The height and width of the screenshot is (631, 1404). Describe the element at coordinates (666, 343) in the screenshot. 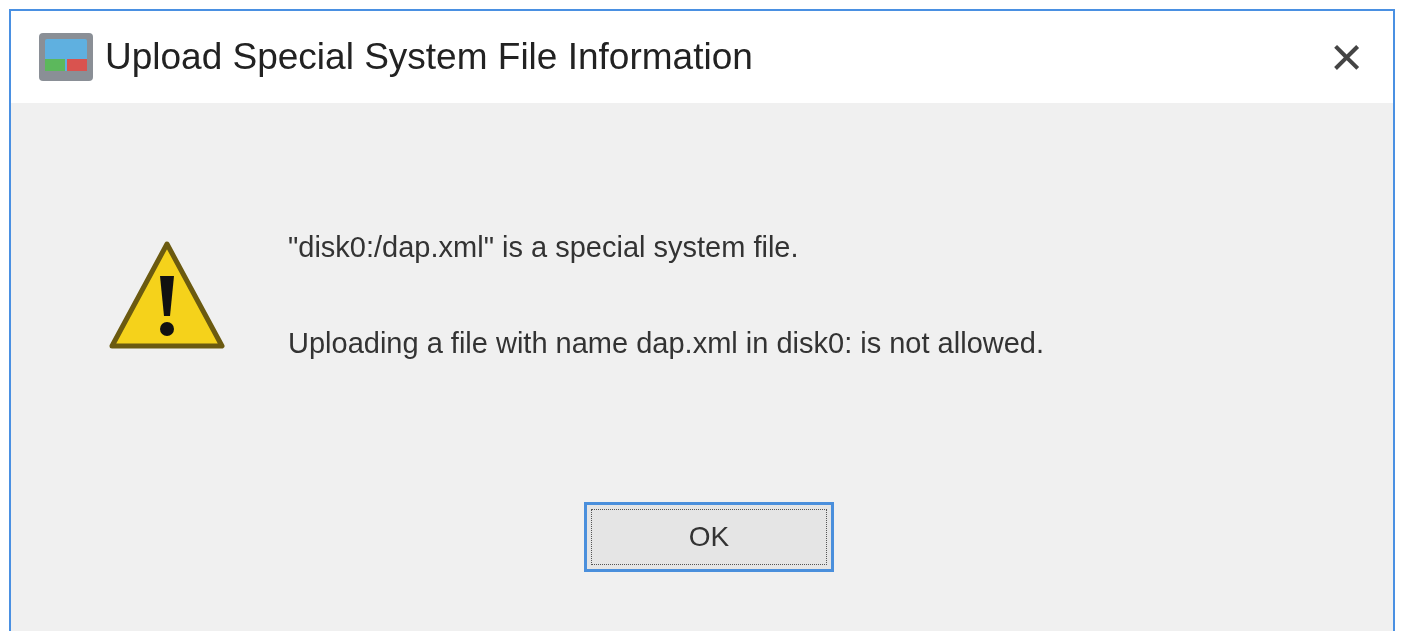

I see `message-text: Uploading a file with name dap.xml in disk0: is not allowed.` at that location.